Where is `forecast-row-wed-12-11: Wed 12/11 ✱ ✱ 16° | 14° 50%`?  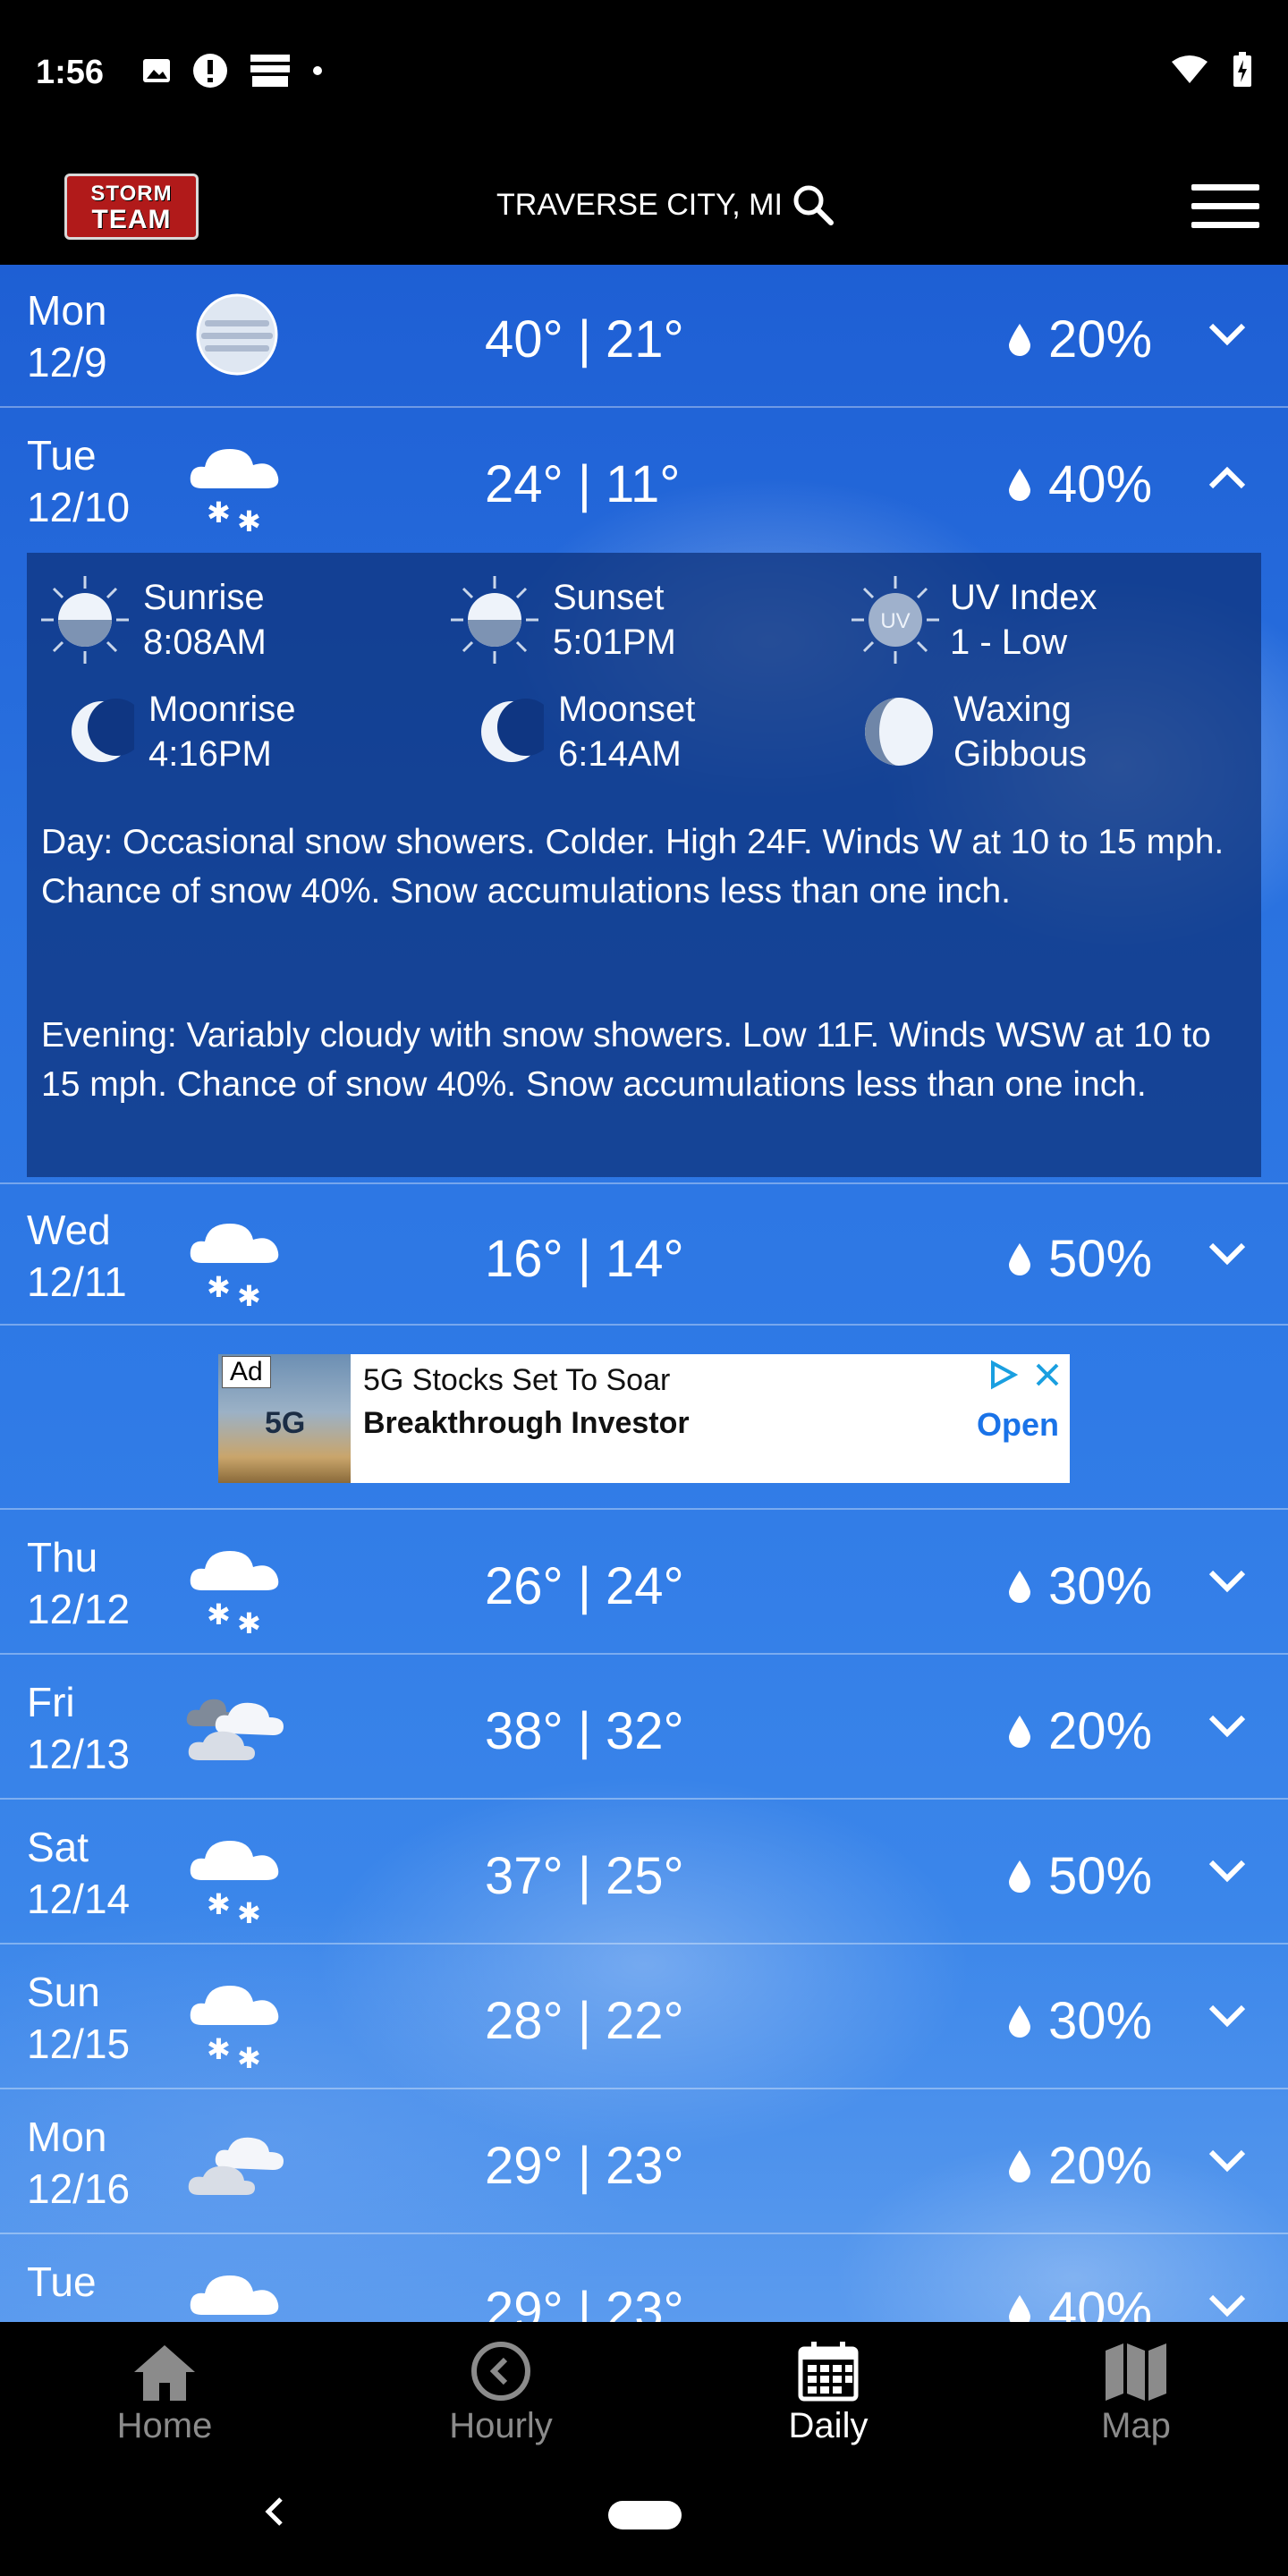
forecast-row-wed-12-11: Wed 12/11 ✱ ✱ 16° | 14° 50% is located at coordinates (644, 1254).